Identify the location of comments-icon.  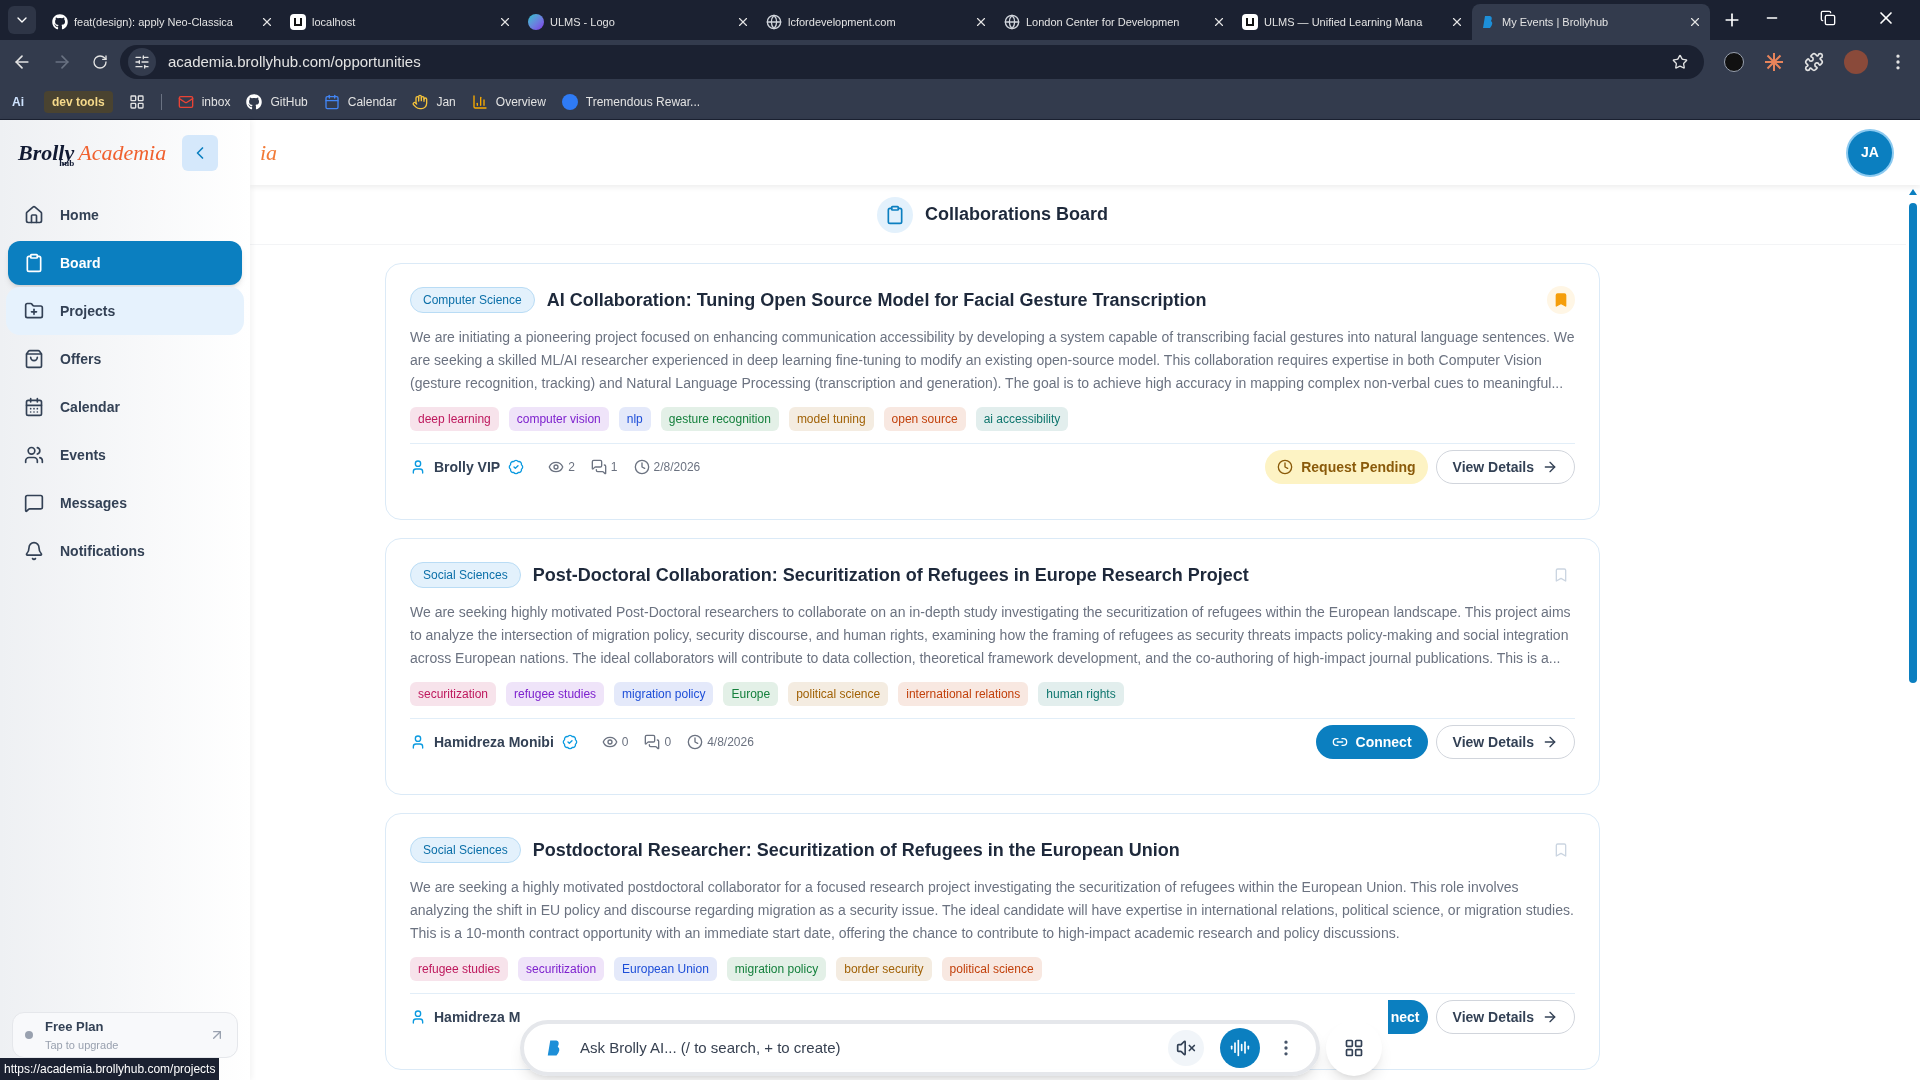
(652, 742).